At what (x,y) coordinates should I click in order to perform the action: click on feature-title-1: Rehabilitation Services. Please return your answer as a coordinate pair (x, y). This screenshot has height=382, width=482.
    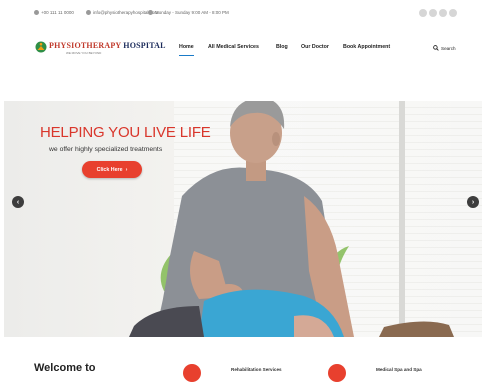
    Looking at the image, I should click on (256, 369).